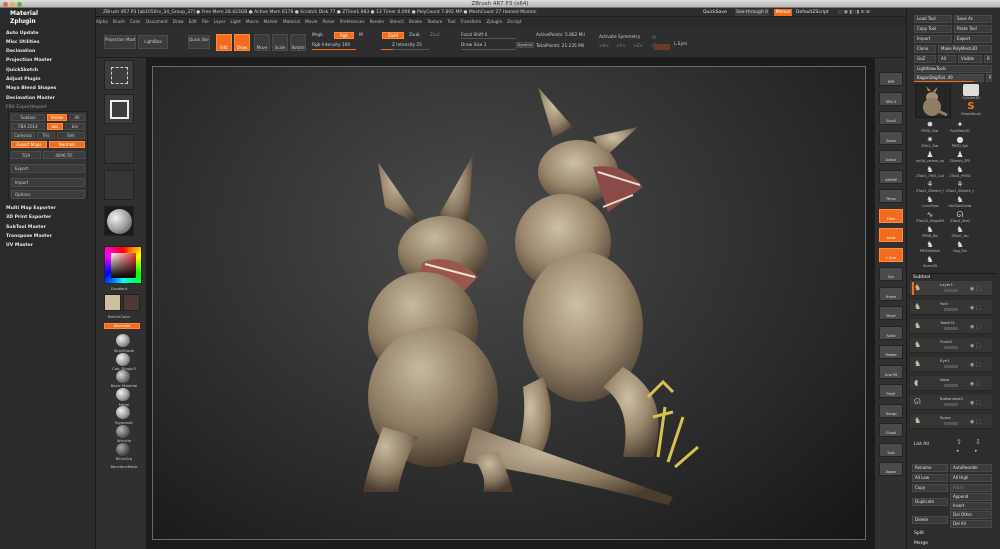 Image resolution: width=1000 pixels, height=549 pixels. What do you see at coordinates (921, 543) in the screenshot?
I see `merge-header: Merge` at bounding box center [921, 543].